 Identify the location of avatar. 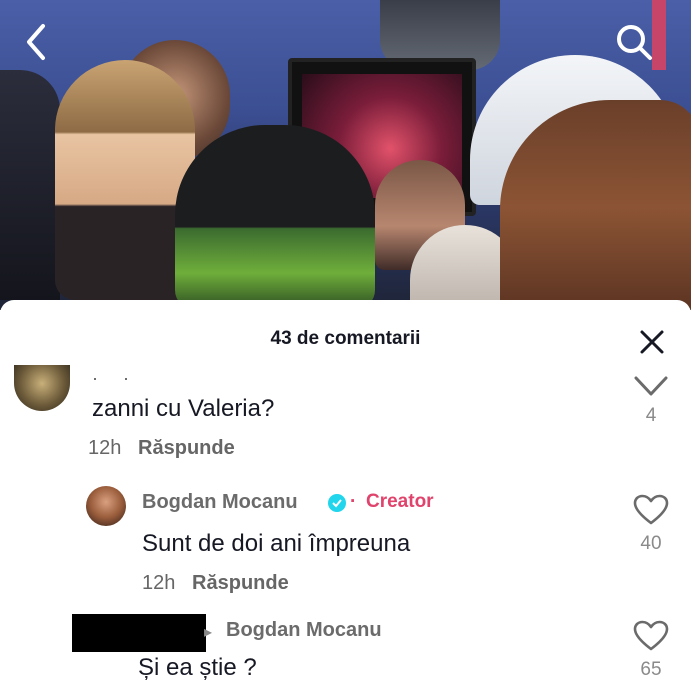
(106, 506).